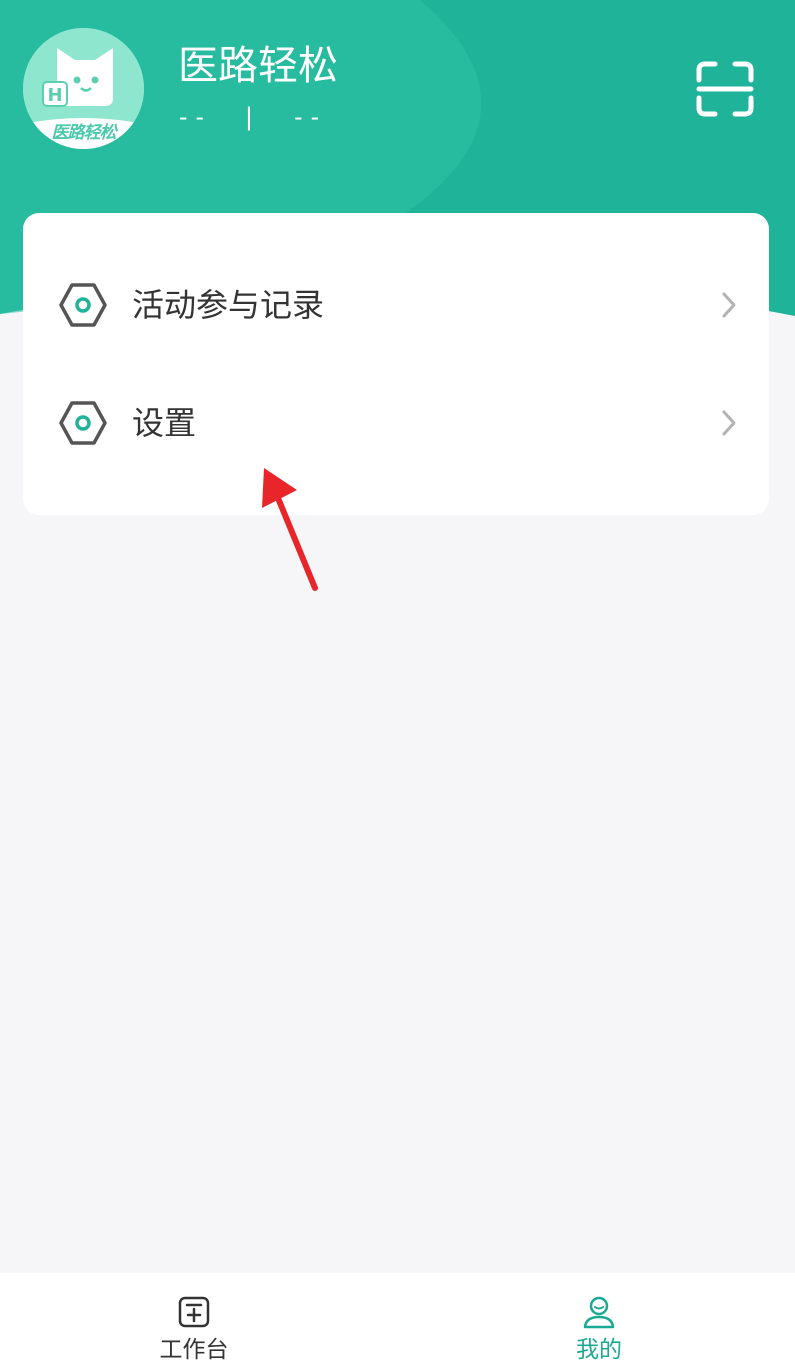 The image size is (795, 1365). What do you see at coordinates (54, 95) in the screenshot?
I see `svg-text: H` at bounding box center [54, 95].